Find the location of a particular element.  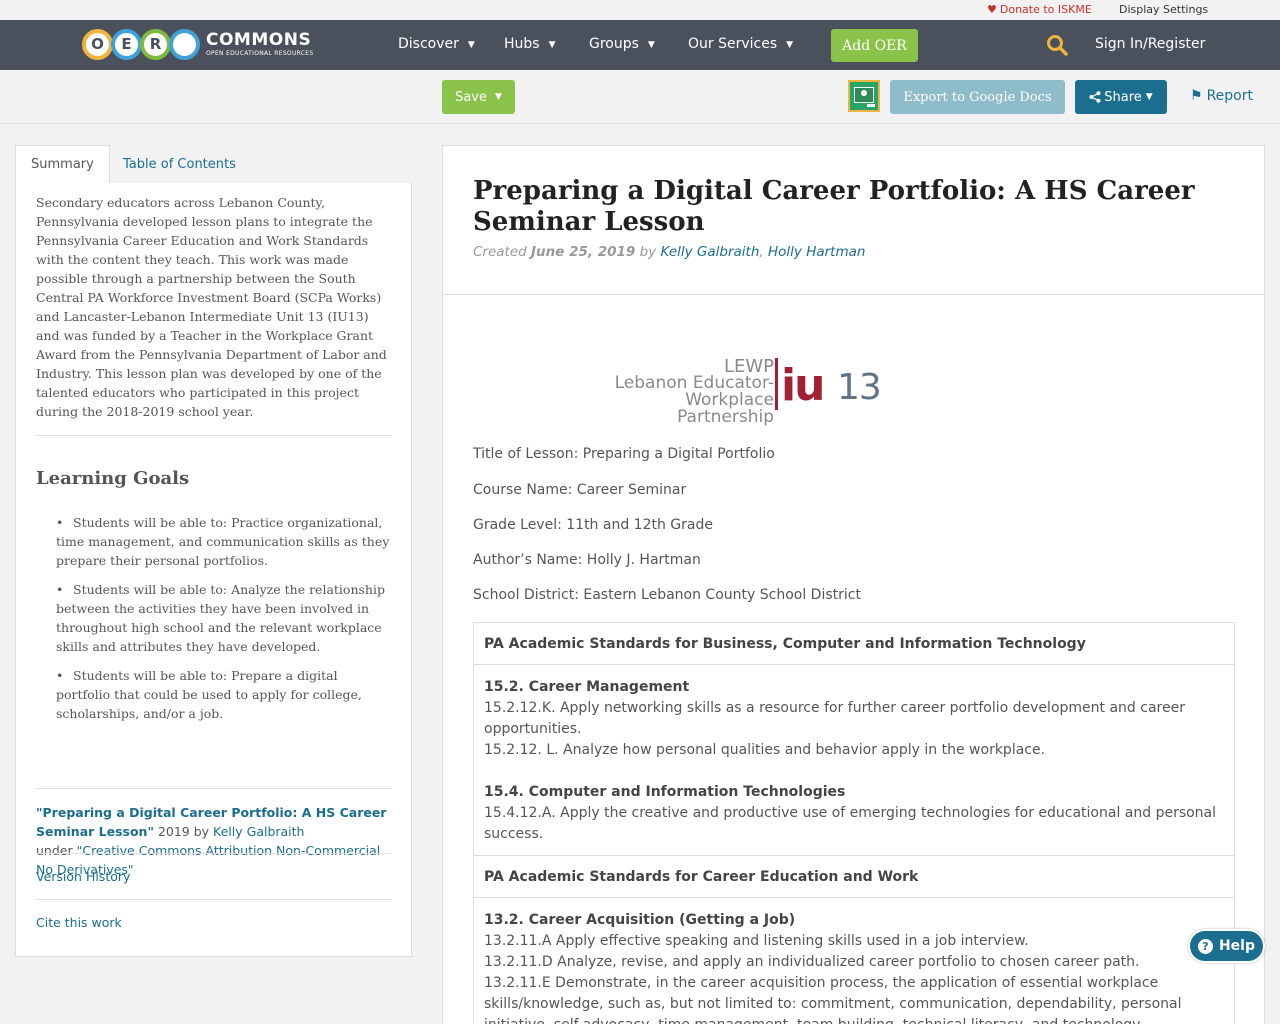

logo-ring is located at coordinates (184, 44).